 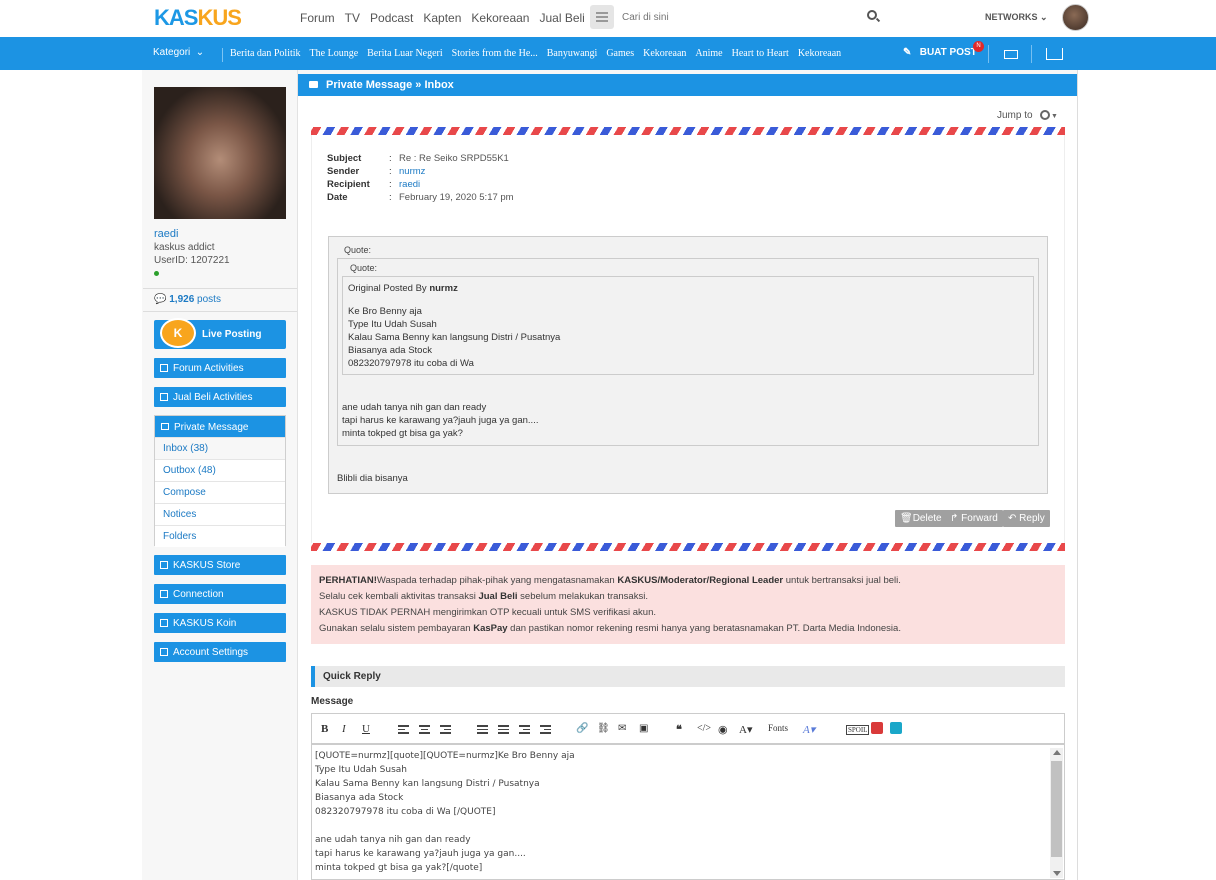 I want to click on connection-button: Connection, so click(x=220, y=594).